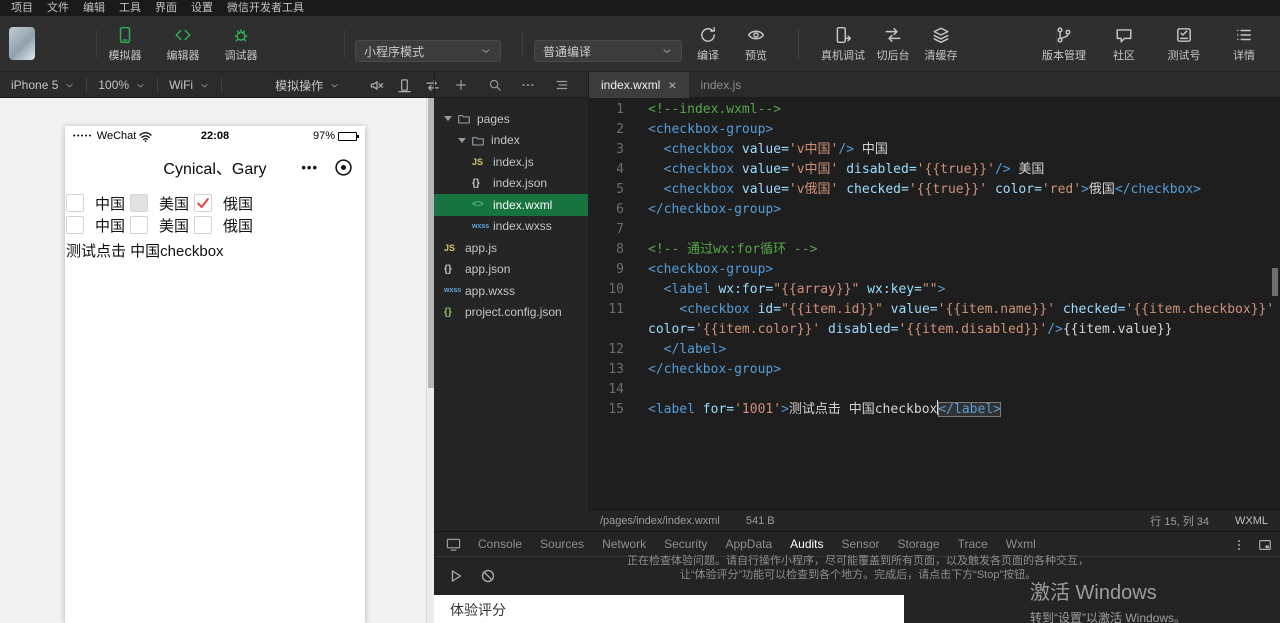 The image size is (1280, 623). What do you see at coordinates (934, 230) in the screenshot?
I see `code-line-7: 7` at bounding box center [934, 230].